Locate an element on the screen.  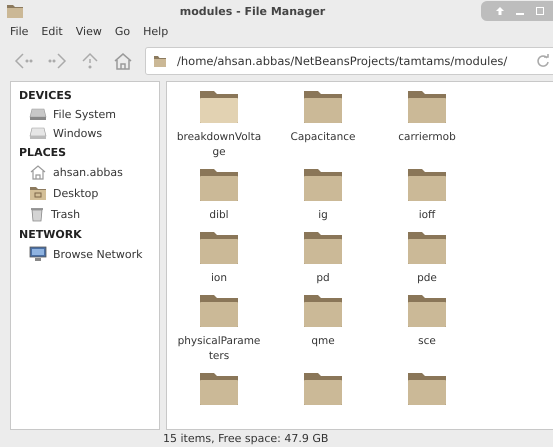
sidebar-item: Desktop is located at coordinates (75, 193).